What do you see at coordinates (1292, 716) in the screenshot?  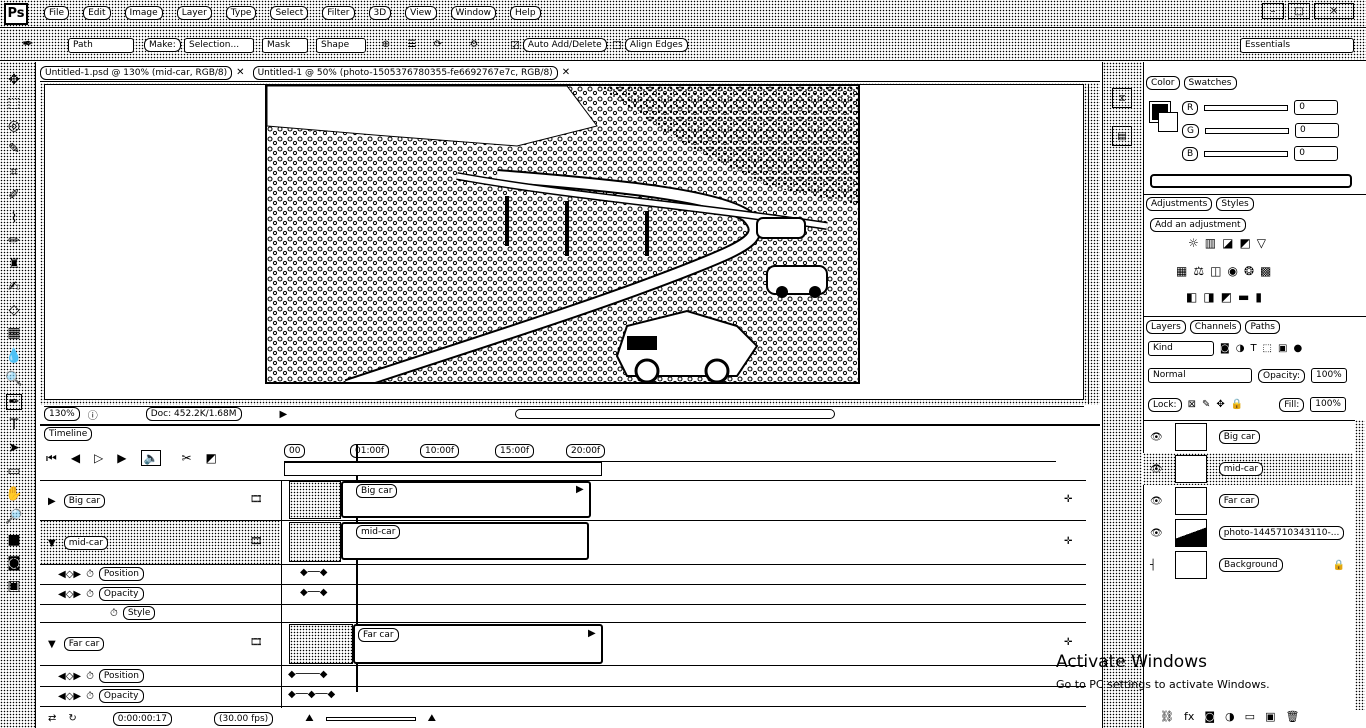 I see `trash-icon: 🗑` at bounding box center [1292, 716].